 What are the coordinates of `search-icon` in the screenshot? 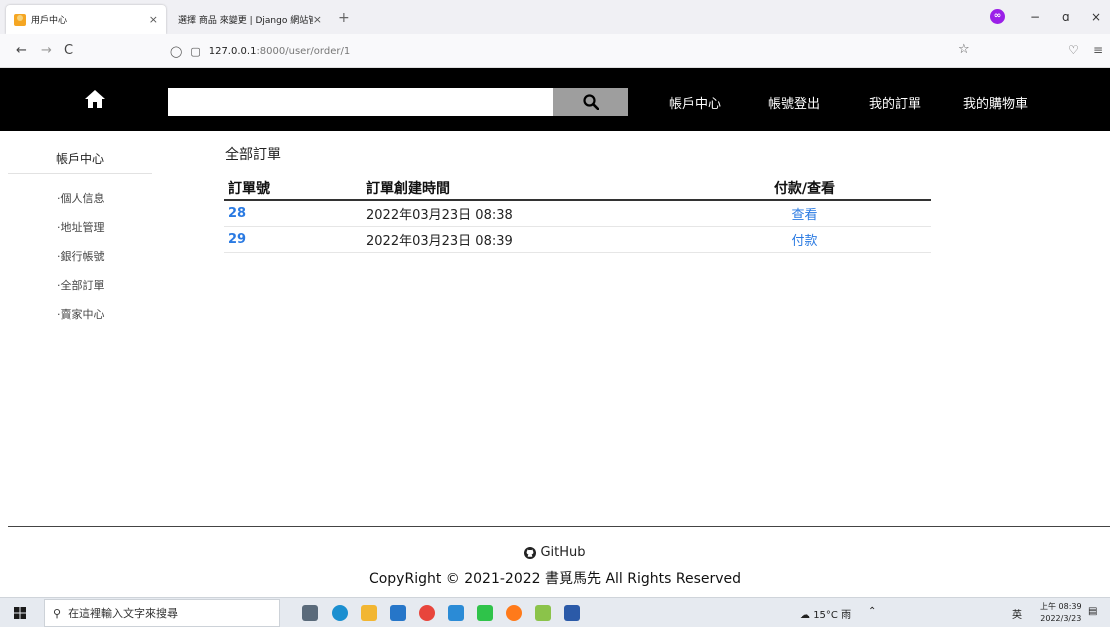 It's located at (590, 102).